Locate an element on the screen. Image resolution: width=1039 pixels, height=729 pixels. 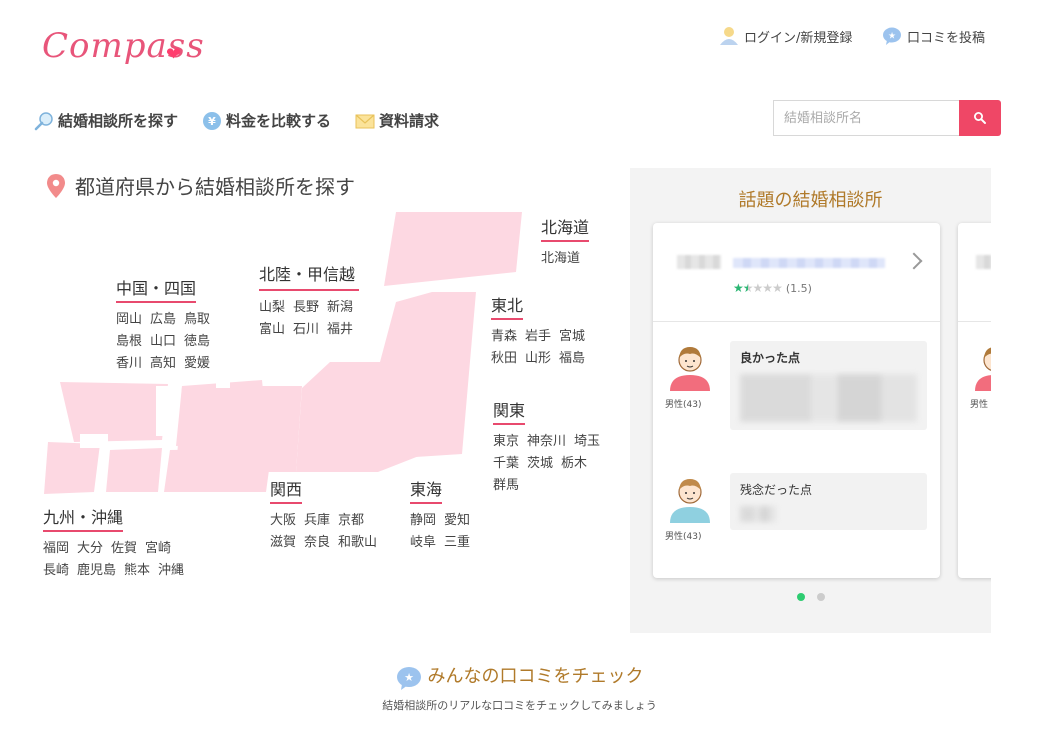
post-review-label: 口コミを投稿 is located at coordinates (946, 38).